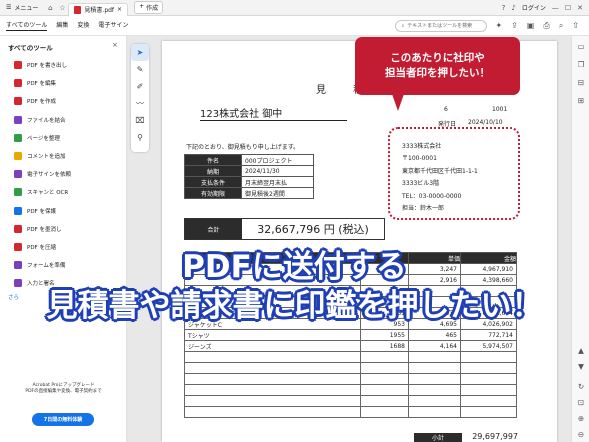 Image resolution: width=589 pixels, height=442 pixels. Describe the element at coordinates (580, 8) in the screenshot. I see `close-window-icon: ✕` at that location.